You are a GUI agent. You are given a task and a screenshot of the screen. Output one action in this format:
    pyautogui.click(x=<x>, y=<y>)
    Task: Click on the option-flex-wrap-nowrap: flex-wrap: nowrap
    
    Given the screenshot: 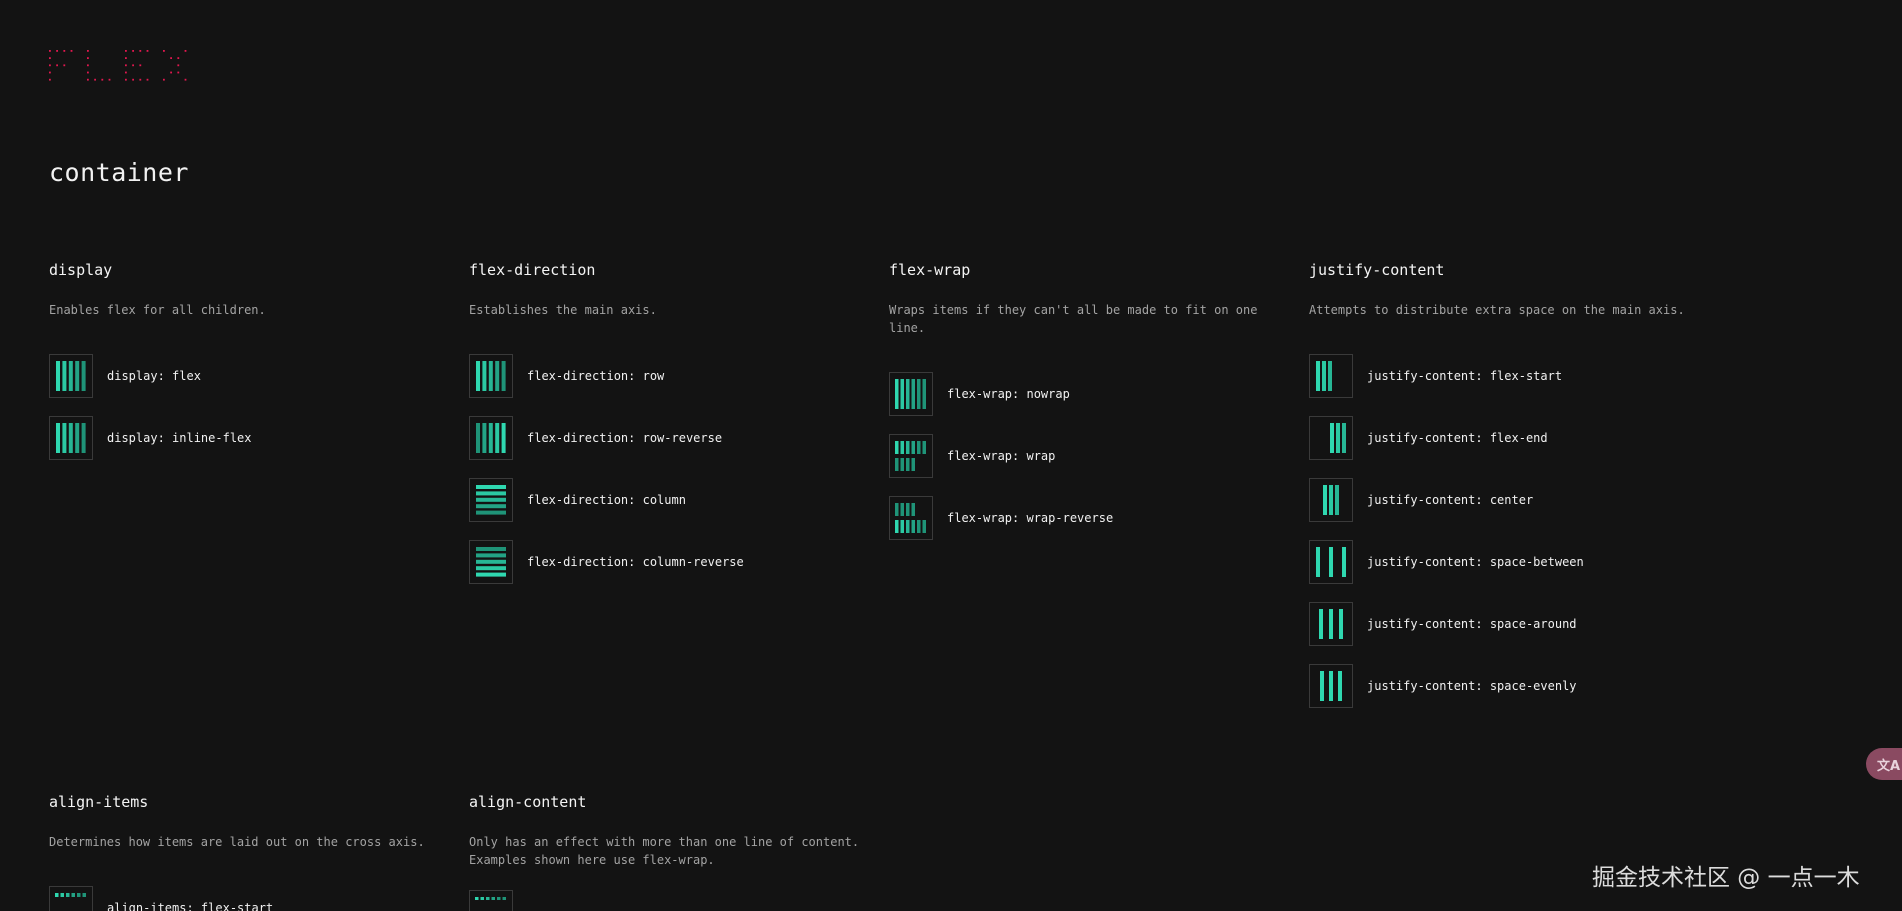 What is the action you would take?
    pyautogui.click(x=1089, y=394)
    